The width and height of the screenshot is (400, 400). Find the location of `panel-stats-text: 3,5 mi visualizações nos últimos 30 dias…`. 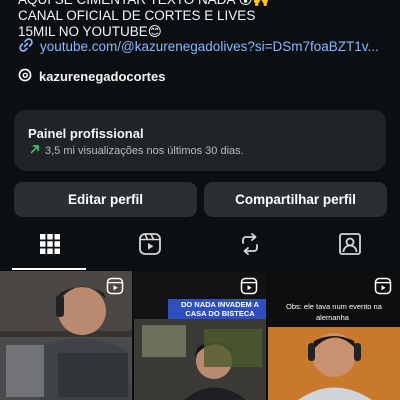

panel-stats-text: 3,5 mi visualizações nos últimos 30 dias… is located at coordinates (144, 150).